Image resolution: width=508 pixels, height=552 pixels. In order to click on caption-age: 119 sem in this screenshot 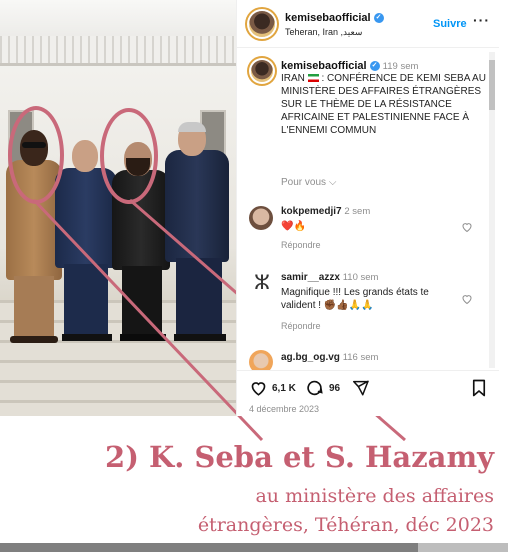, I will do `click(400, 66)`.